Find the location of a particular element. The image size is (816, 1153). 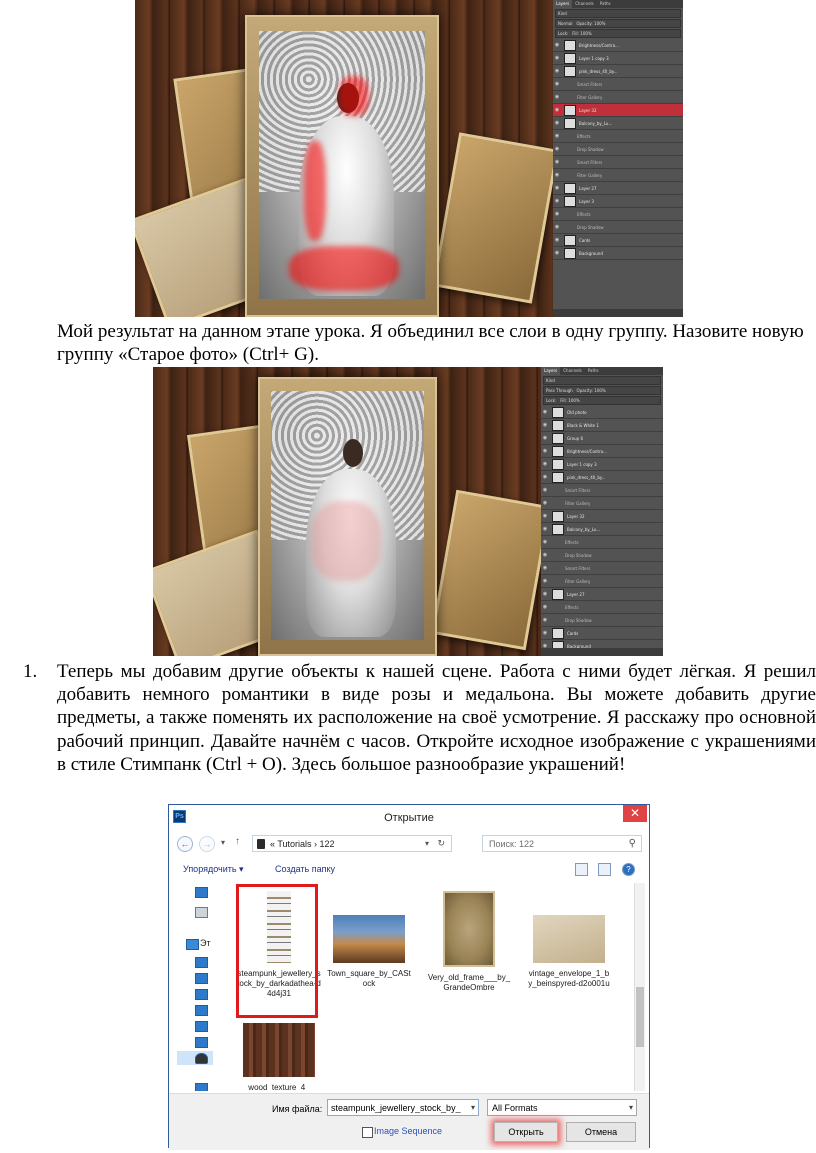

desktop-icon is located at coordinates (201, 962).